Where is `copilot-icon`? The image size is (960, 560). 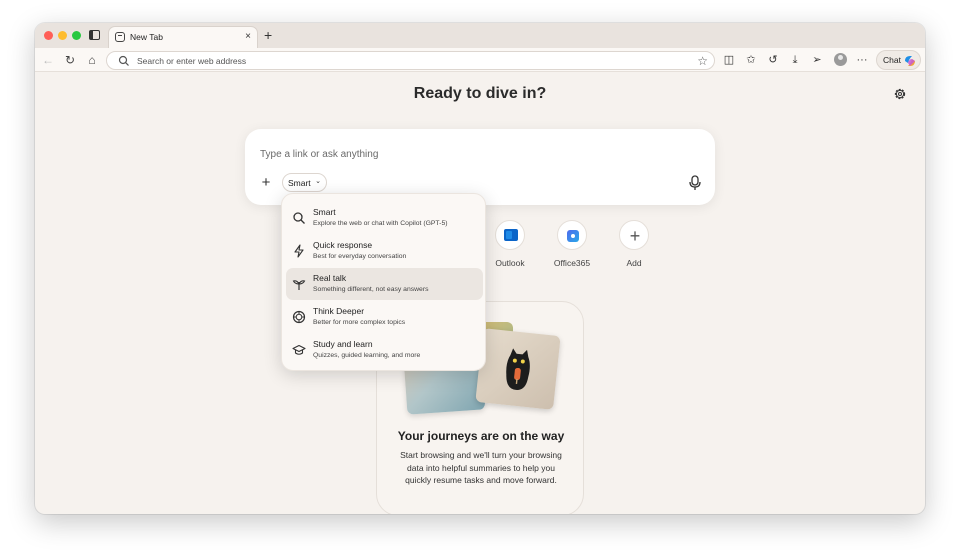
copilot-icon is located at coordinates (910, 61).